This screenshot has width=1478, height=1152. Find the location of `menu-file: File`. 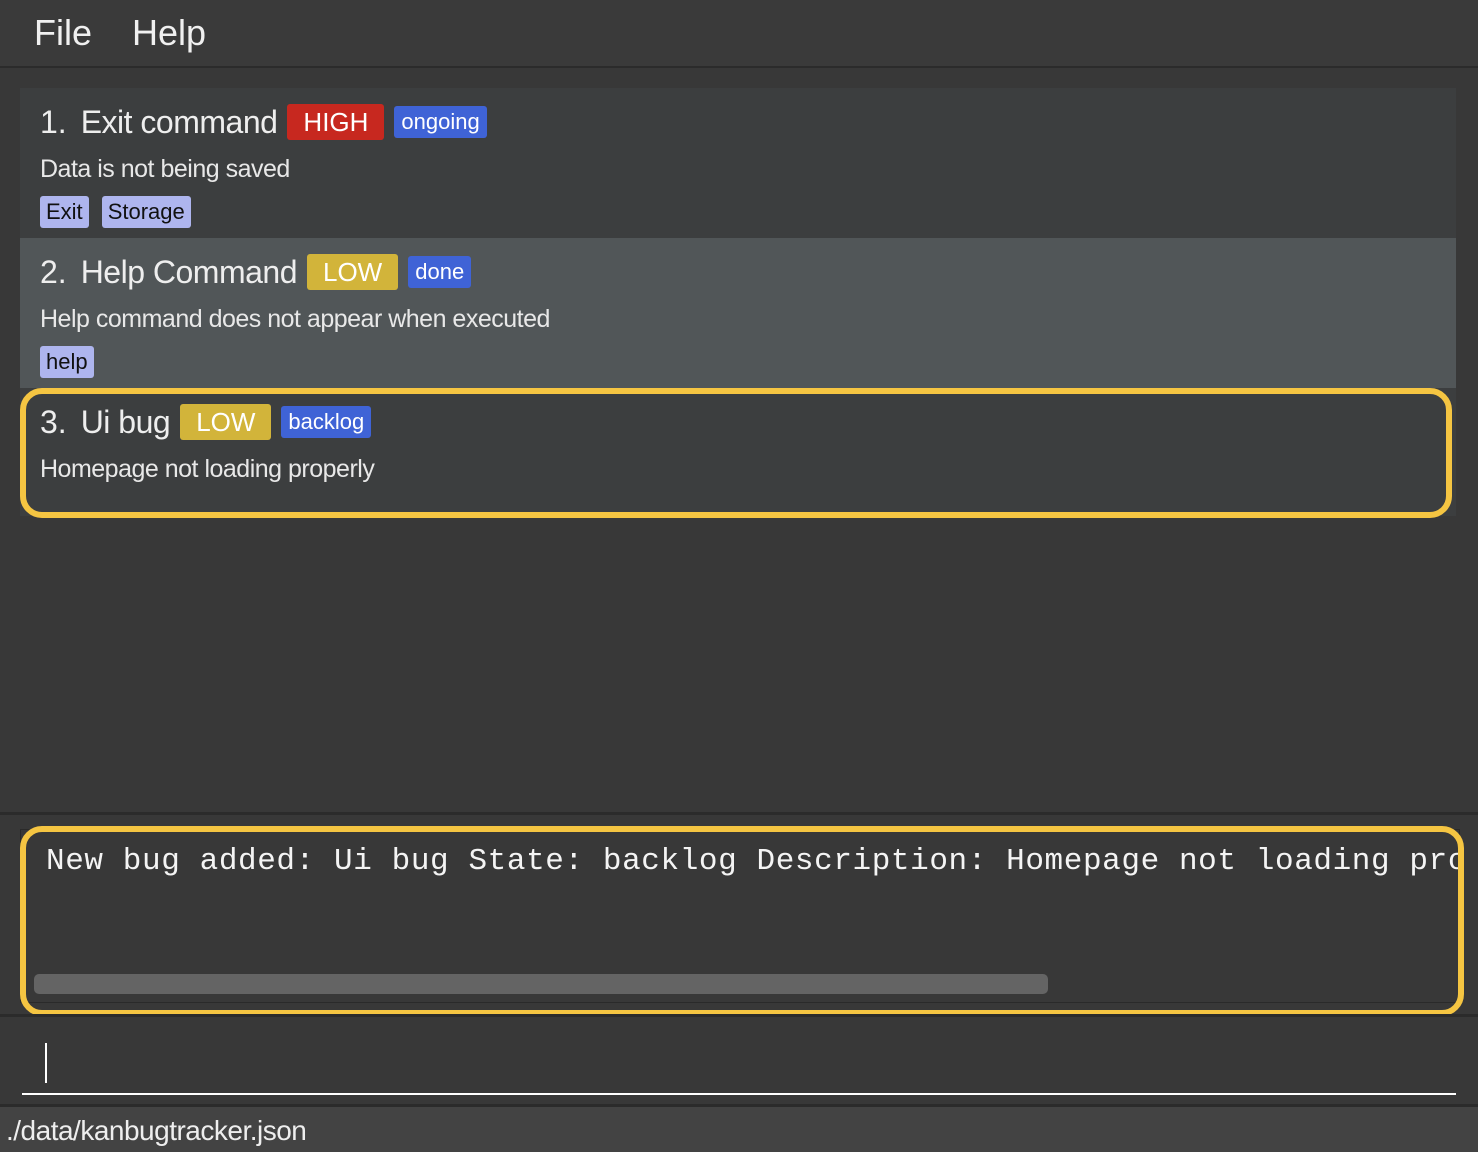

menu-file: File is located at coordinates (63, 33).